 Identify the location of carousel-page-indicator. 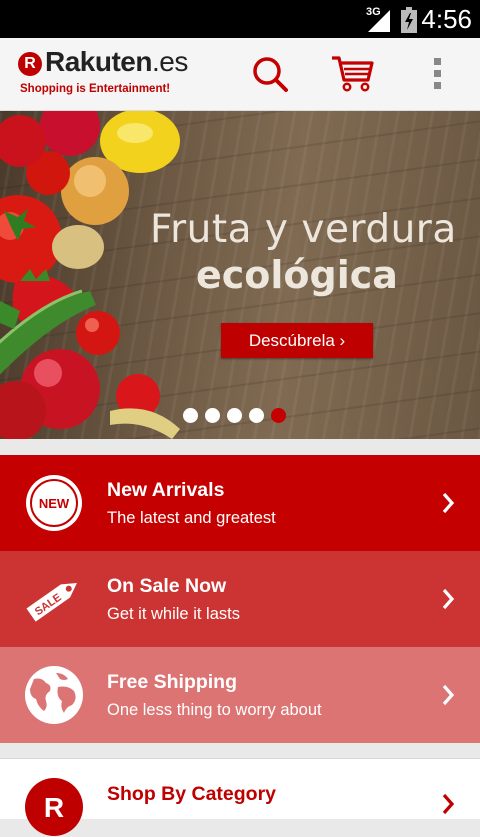
(238, 417).